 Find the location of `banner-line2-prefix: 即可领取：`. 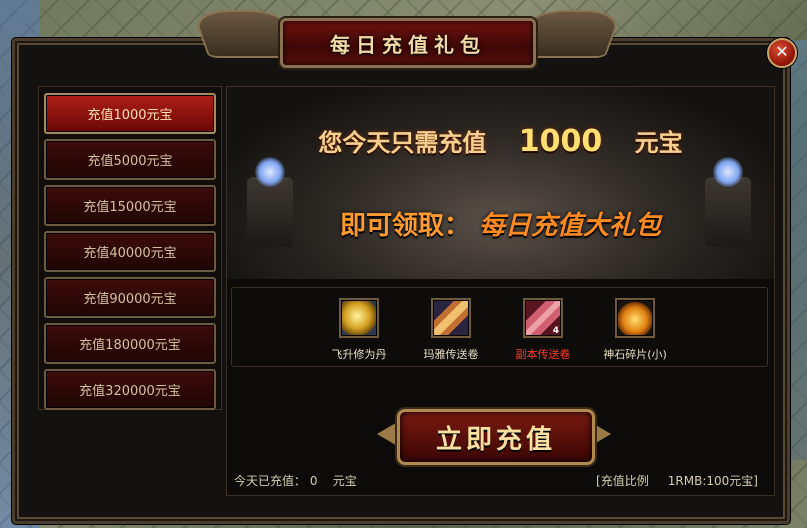

banner-line2-prefix: 即可领取： is located at coordinates (404, 226).